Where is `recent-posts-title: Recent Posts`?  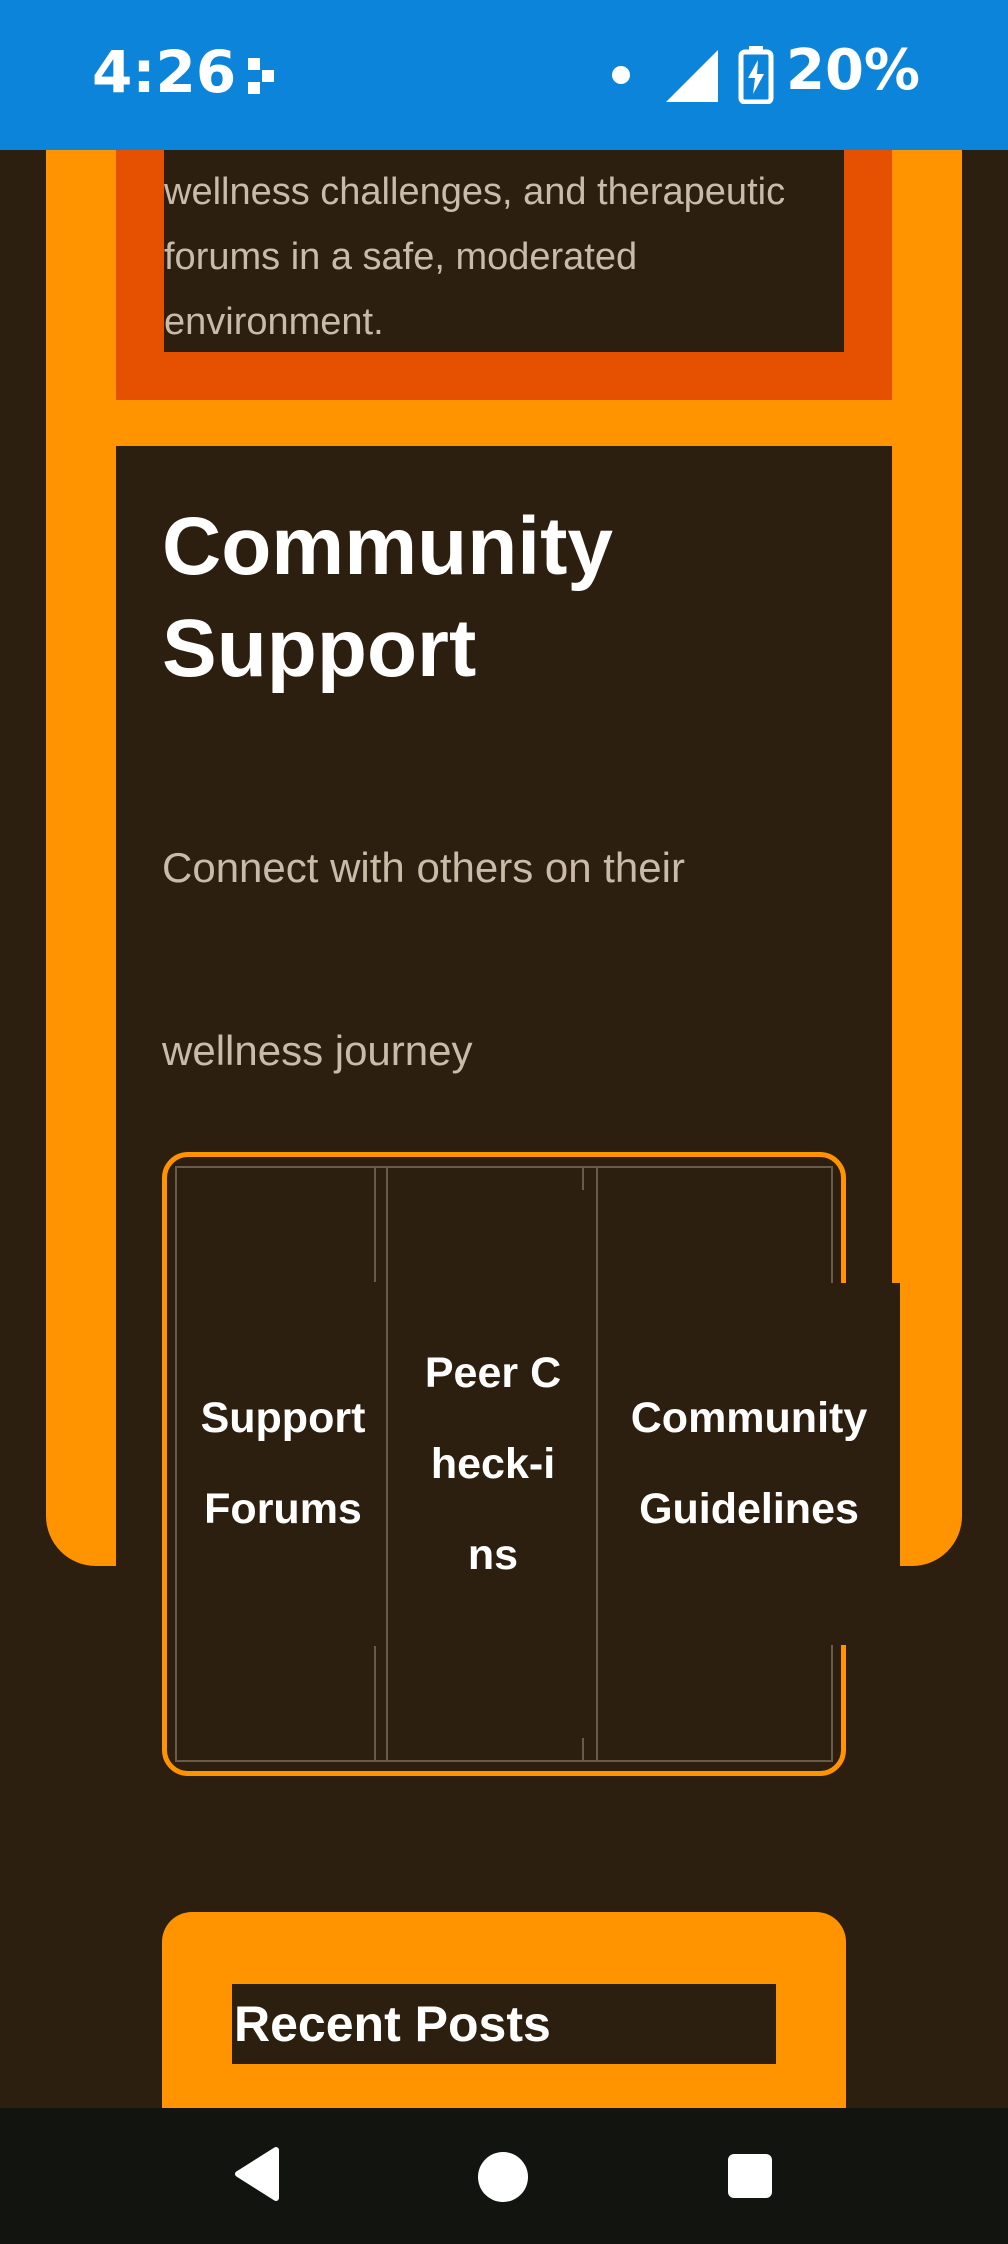
recent-posts-title: Recent Posts is located at coordinates (504, 2024).